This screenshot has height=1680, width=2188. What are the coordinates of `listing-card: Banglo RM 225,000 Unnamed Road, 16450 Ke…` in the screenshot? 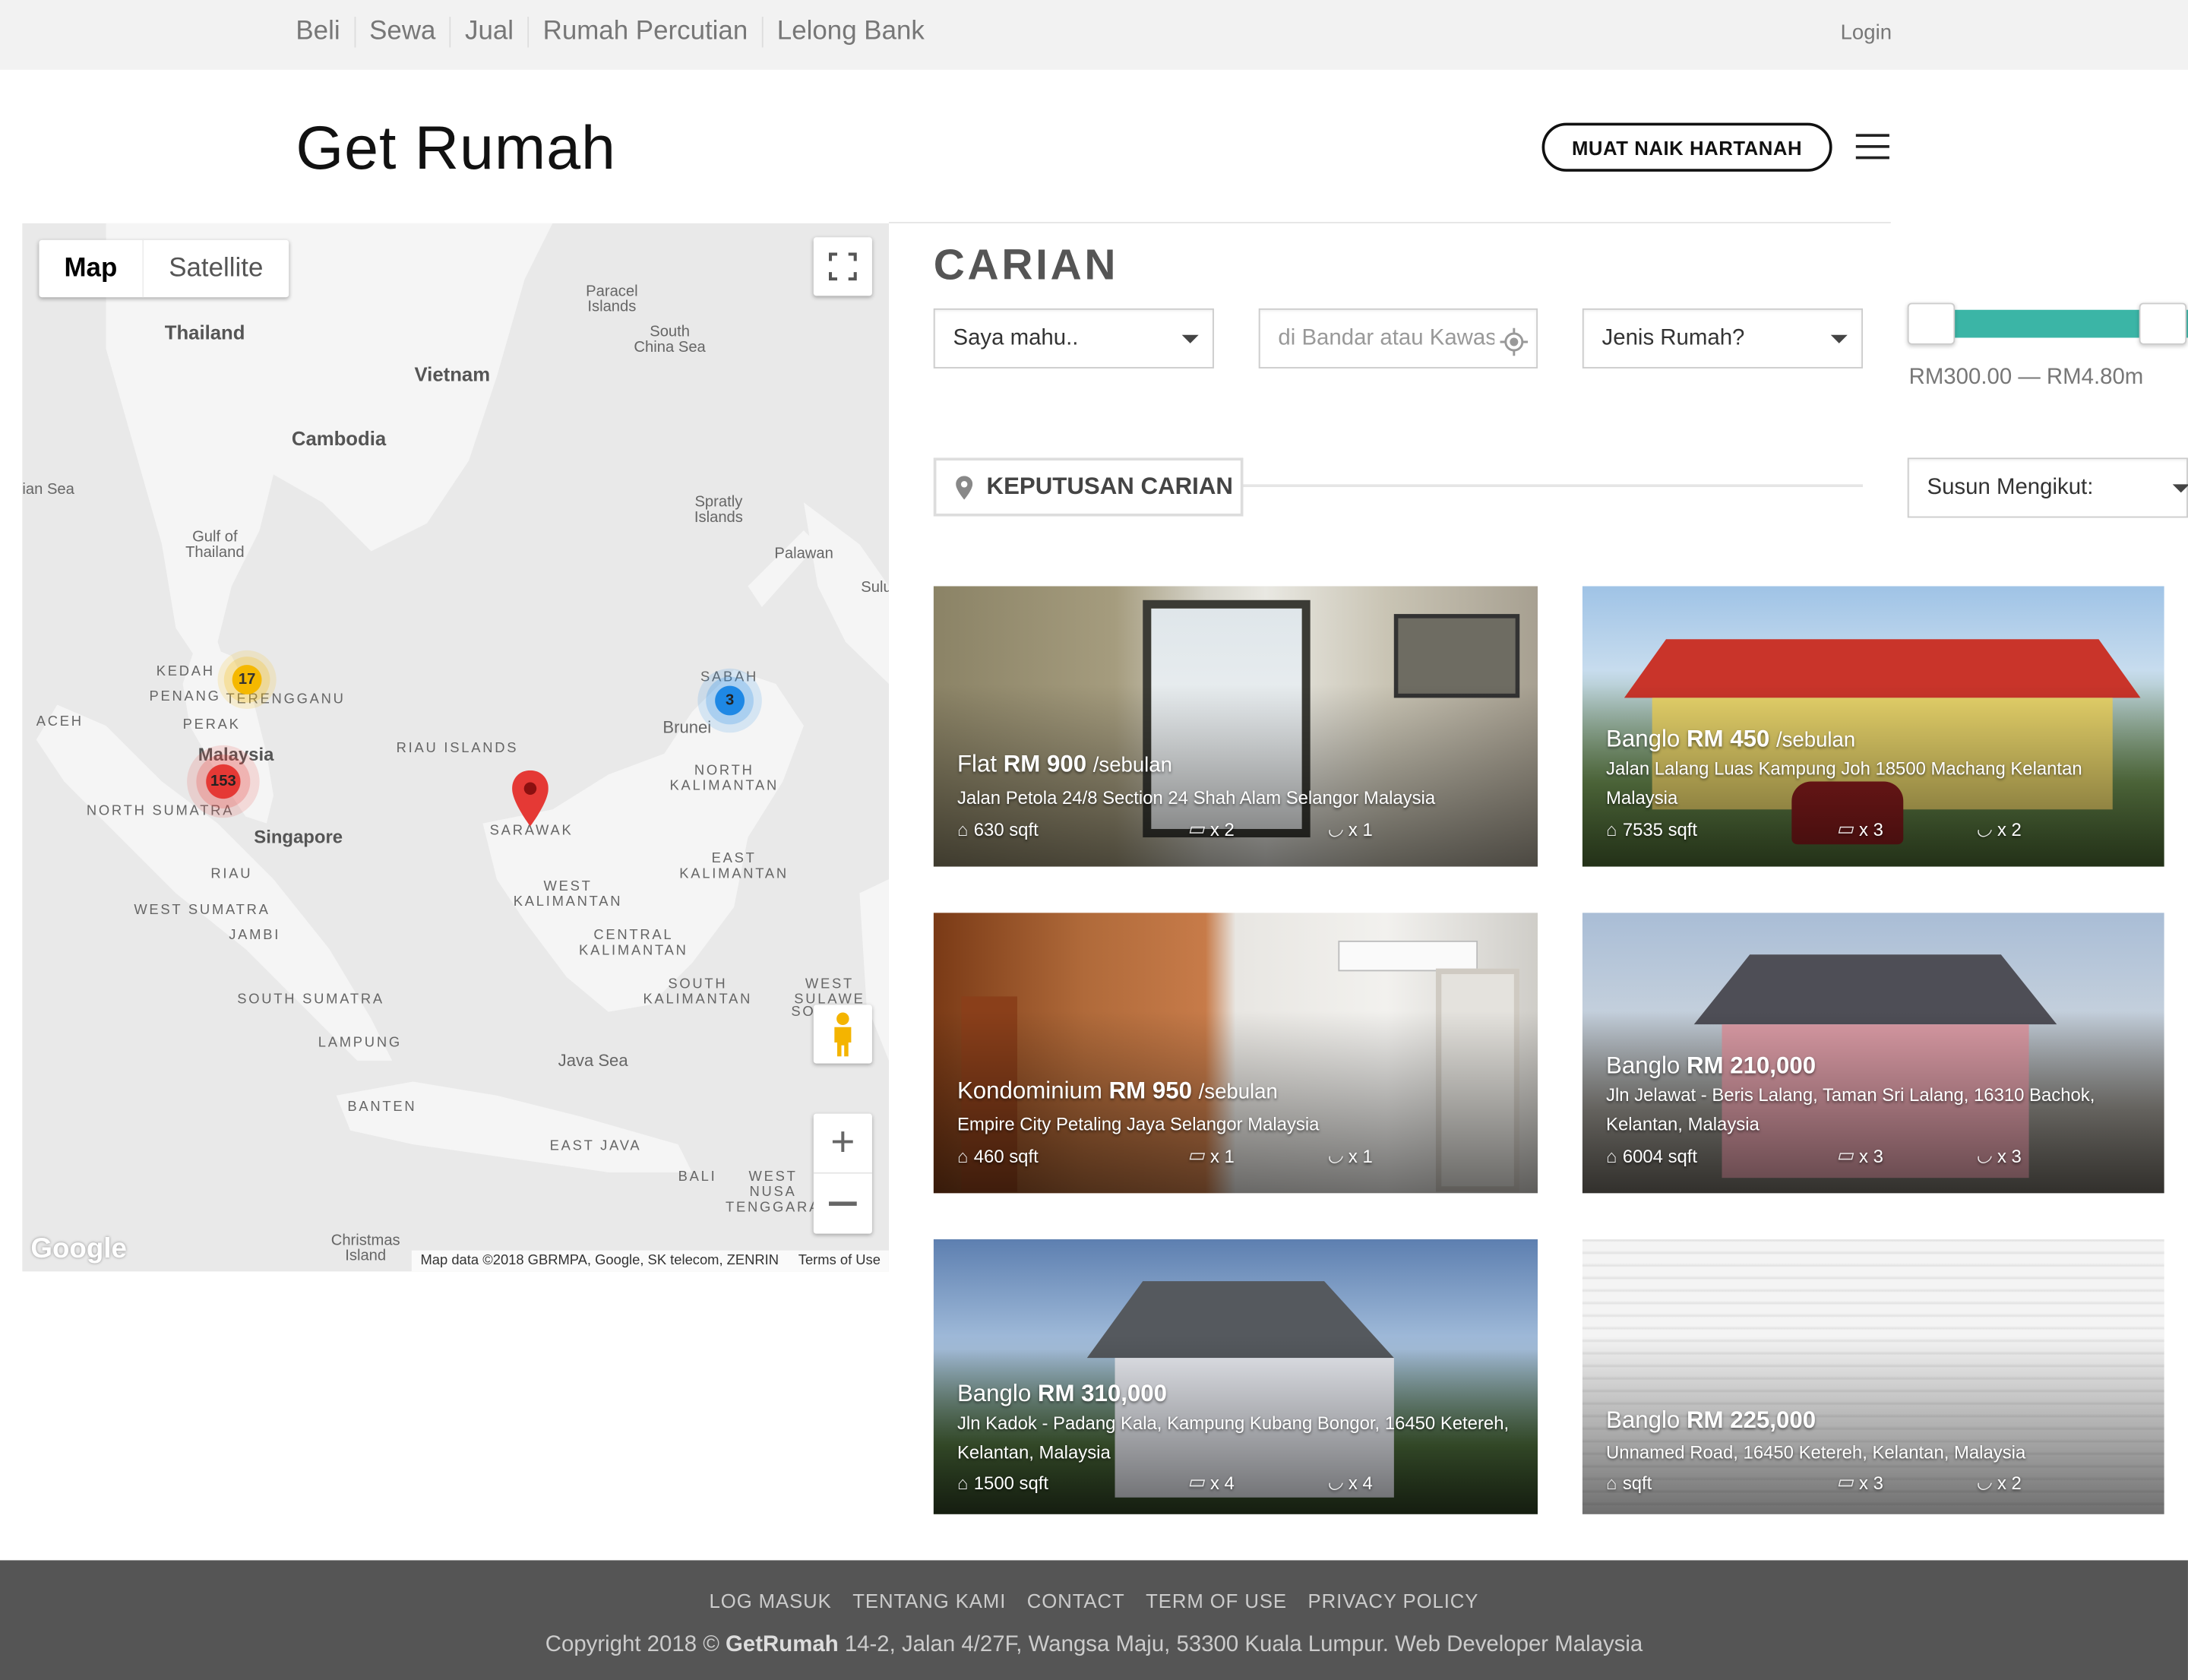 It's located at (1873, 1376).